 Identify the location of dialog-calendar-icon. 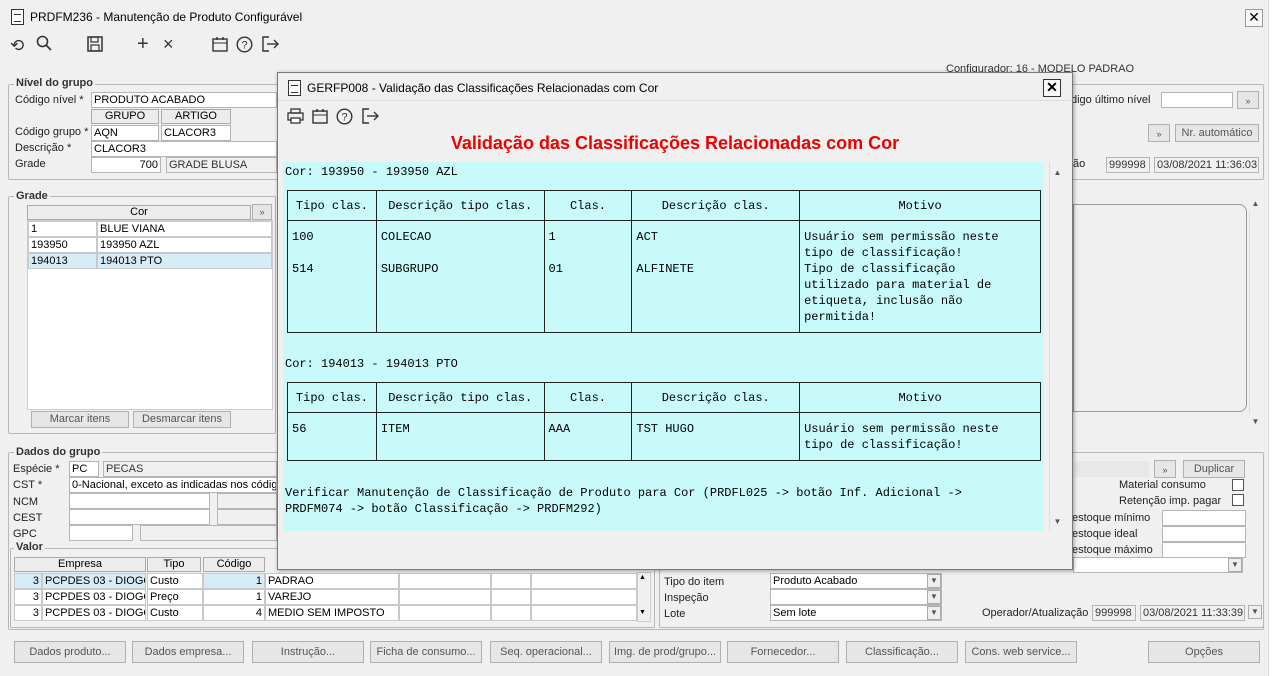
(320, 118).